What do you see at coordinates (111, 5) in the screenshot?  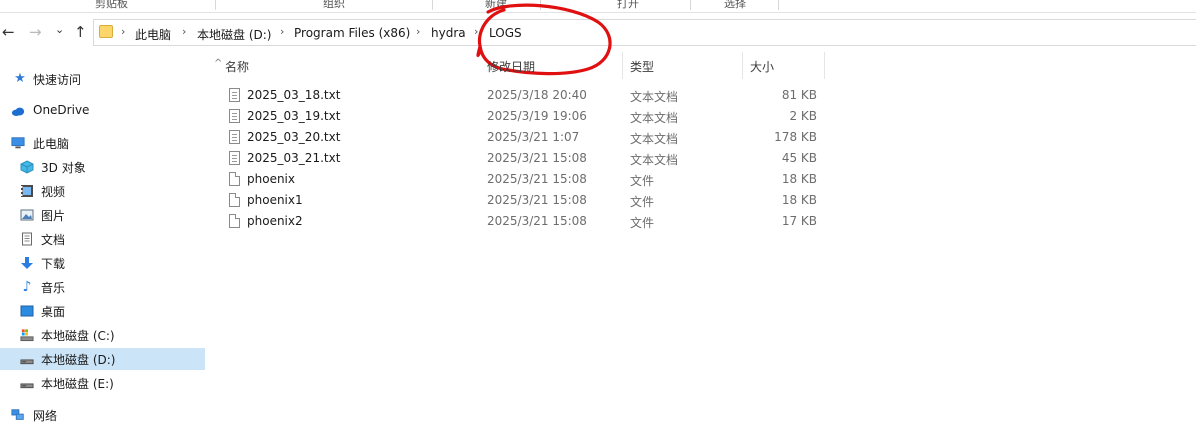 I see `ribbon-label-clipboard: 剪贴板` at bounding box center [111, 5].